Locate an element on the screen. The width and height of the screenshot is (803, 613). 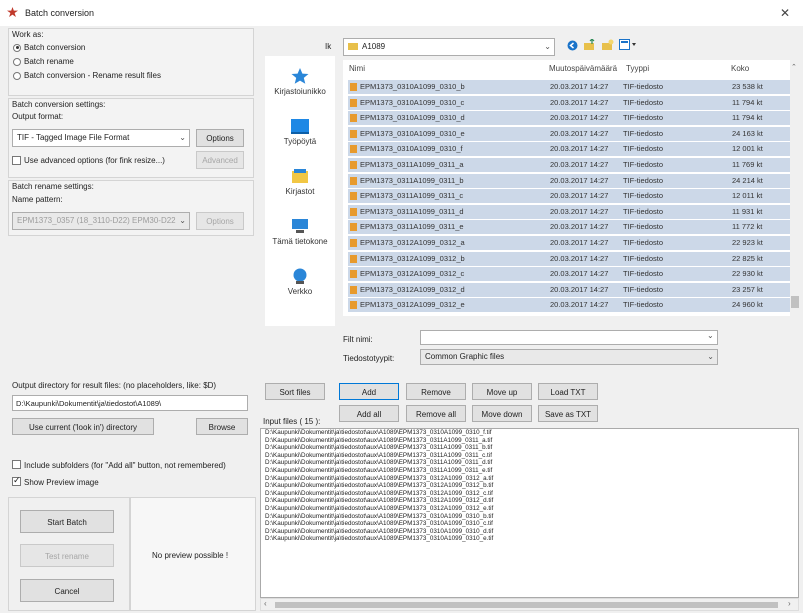
computer-icon is located at coordinates (300, 226).